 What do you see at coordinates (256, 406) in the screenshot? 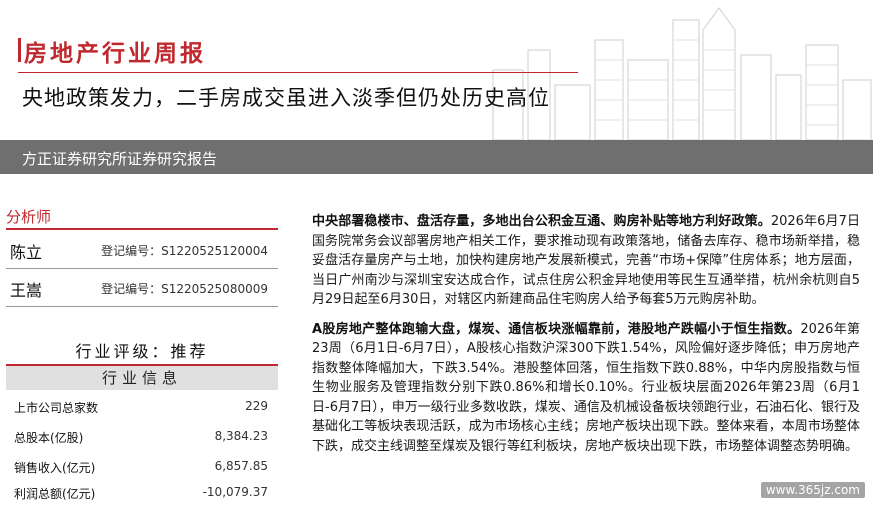
I see `info-value: 229` at bounding box center [256, 406].